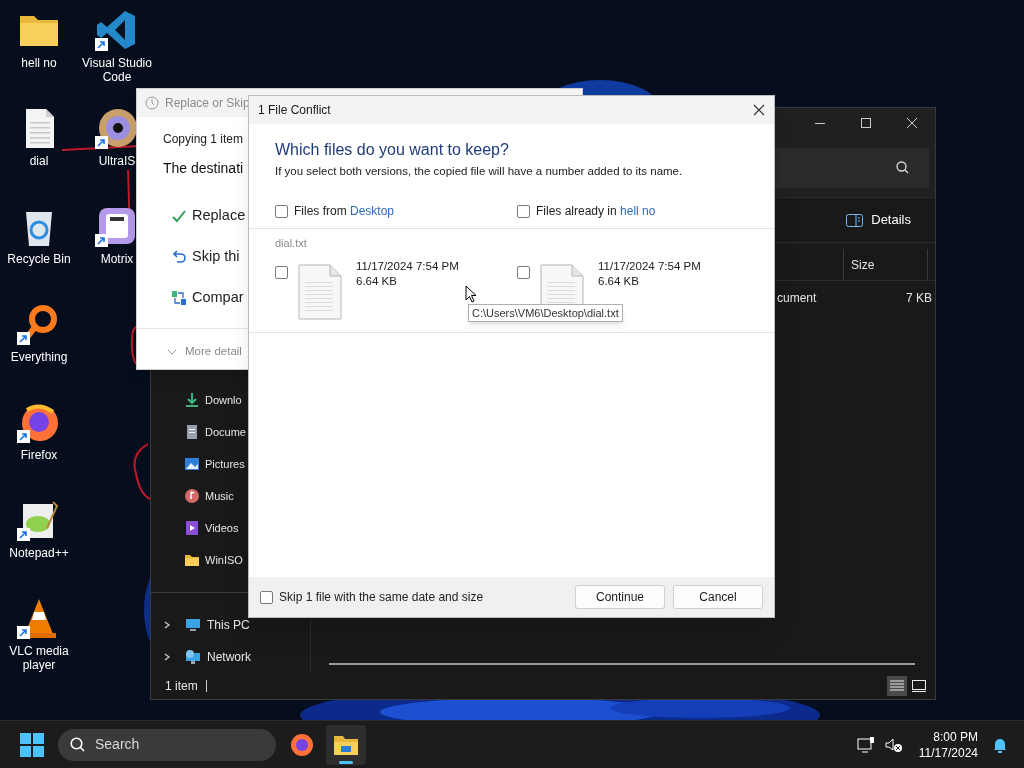  I want to click on dialog-subtext: If you select both versions, the copied file will have a number added to its name., so click(479, 171).